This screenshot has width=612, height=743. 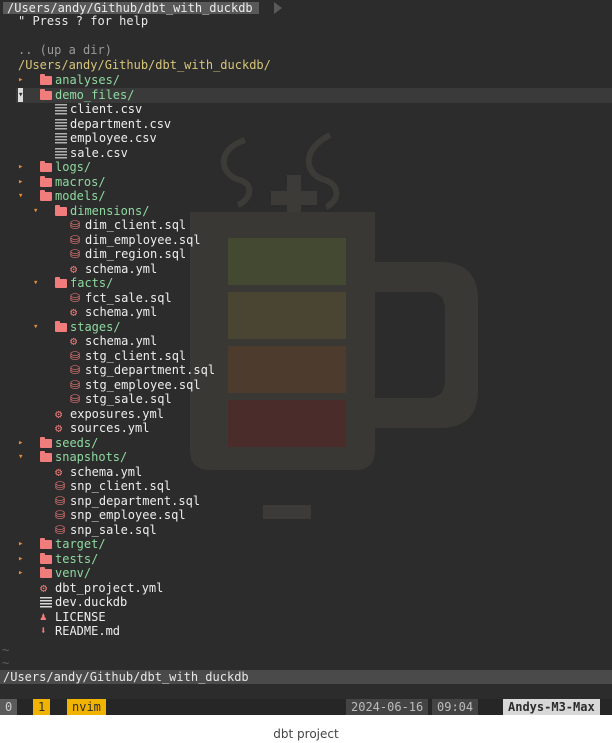 What do you see at coordinates (95, 326) in the screenshot?
I see `folder-name: stages/` at bounding box center [95, 326].